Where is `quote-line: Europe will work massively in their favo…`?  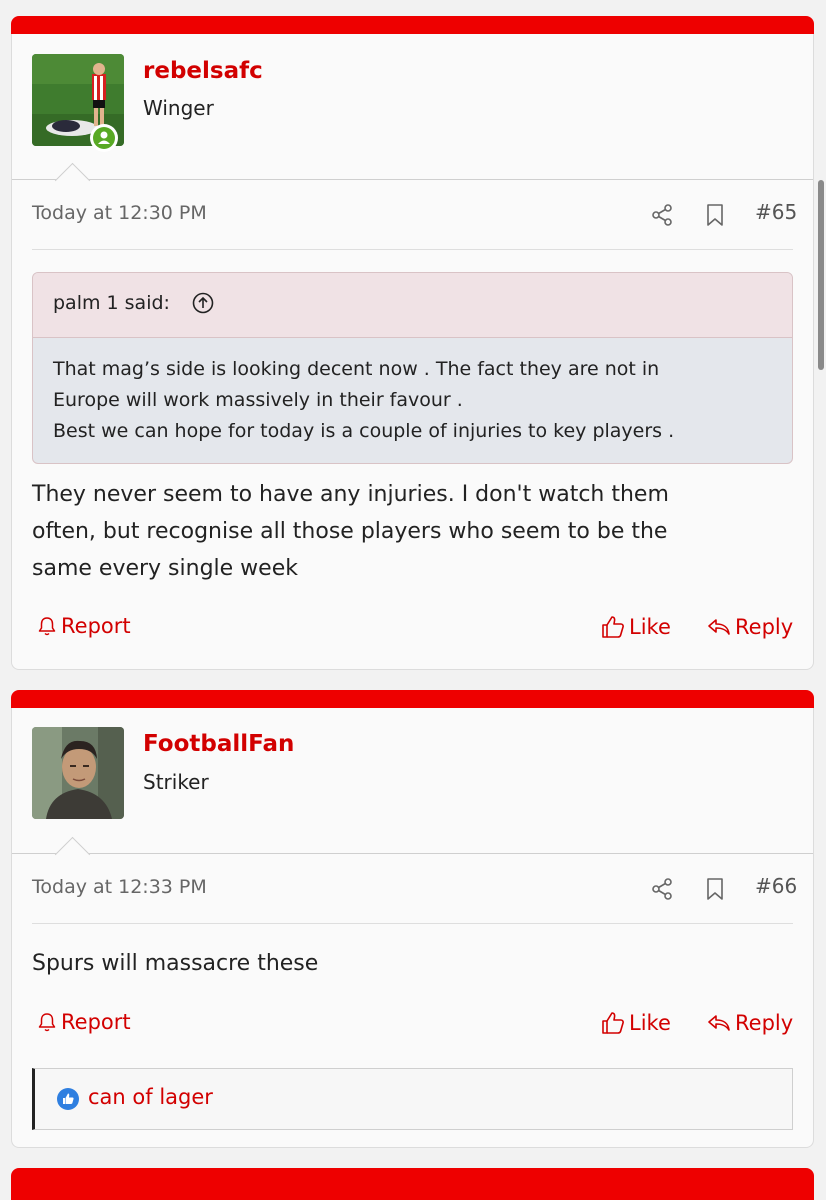 quote-line: Europe will work massively in their favo… is located at coordinates (258, 400).